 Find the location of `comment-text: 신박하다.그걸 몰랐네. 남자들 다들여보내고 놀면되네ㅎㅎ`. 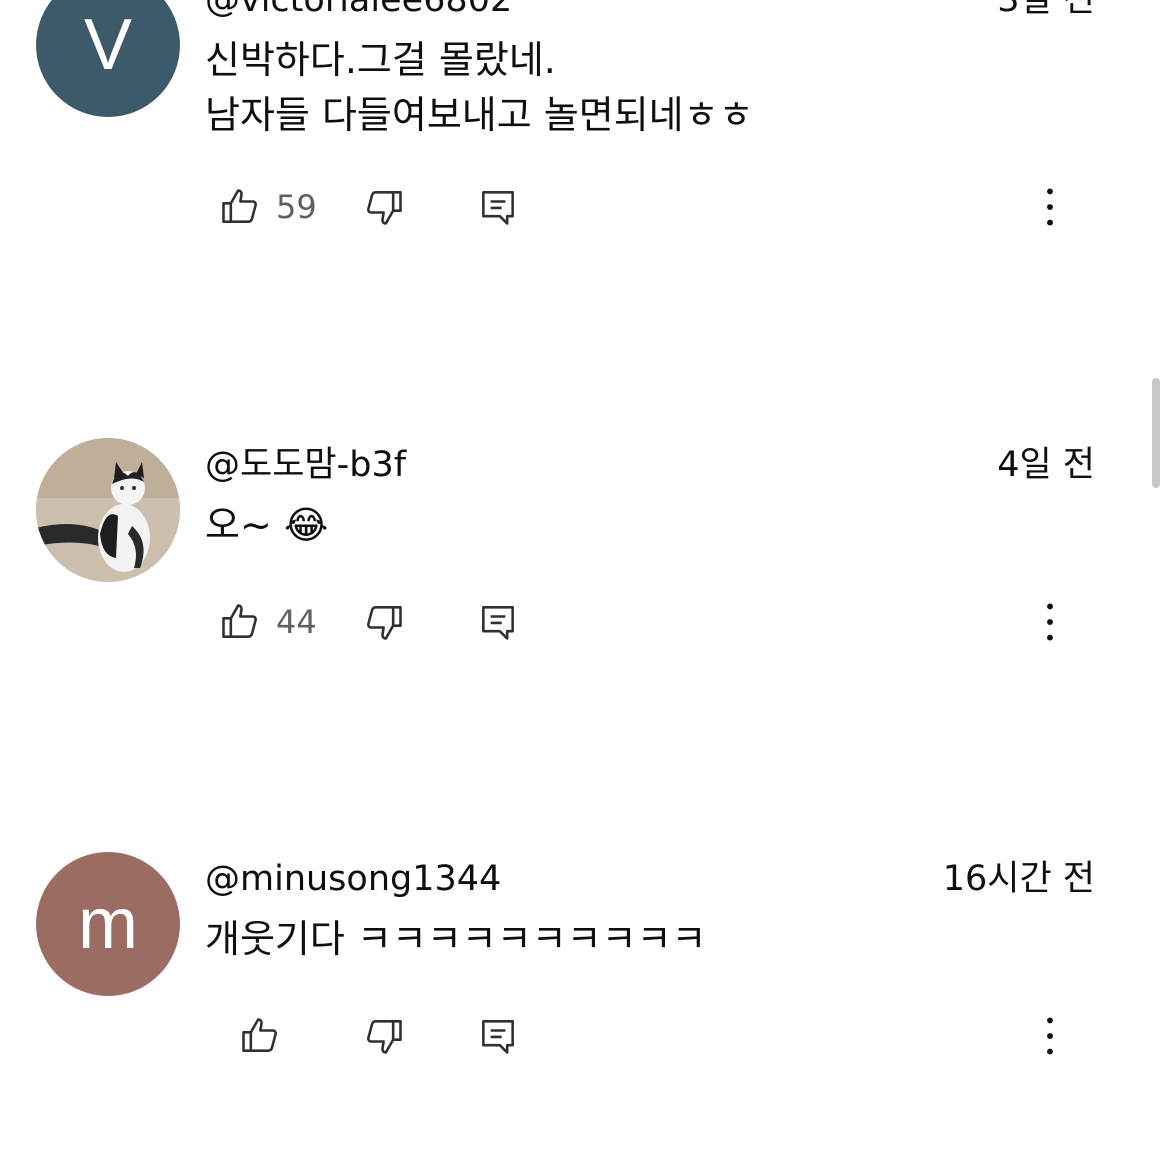

comment-text: 신박하다.그걸 몰랐네. 남자들 다들여보내고 놀면되네ㅎㅎ is located at coordinates (655, 88).